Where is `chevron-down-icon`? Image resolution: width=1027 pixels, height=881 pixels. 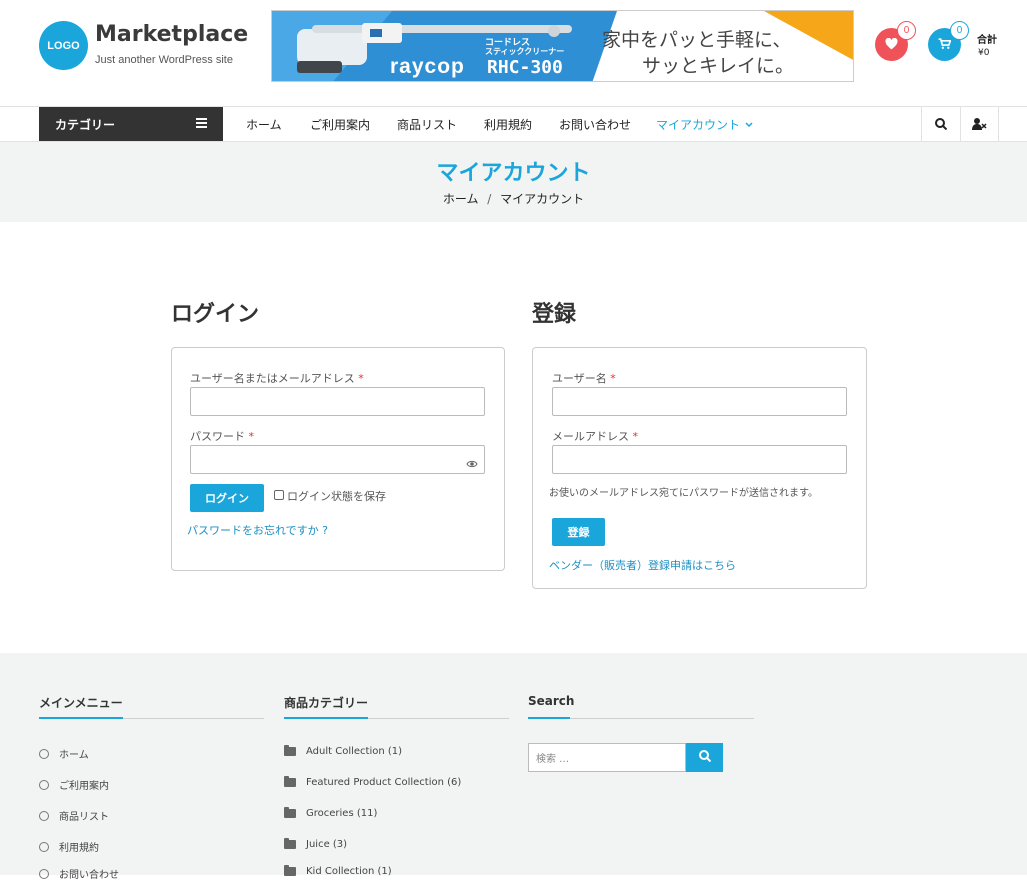 chevron-down-icon is located at coordinates (749, 124).